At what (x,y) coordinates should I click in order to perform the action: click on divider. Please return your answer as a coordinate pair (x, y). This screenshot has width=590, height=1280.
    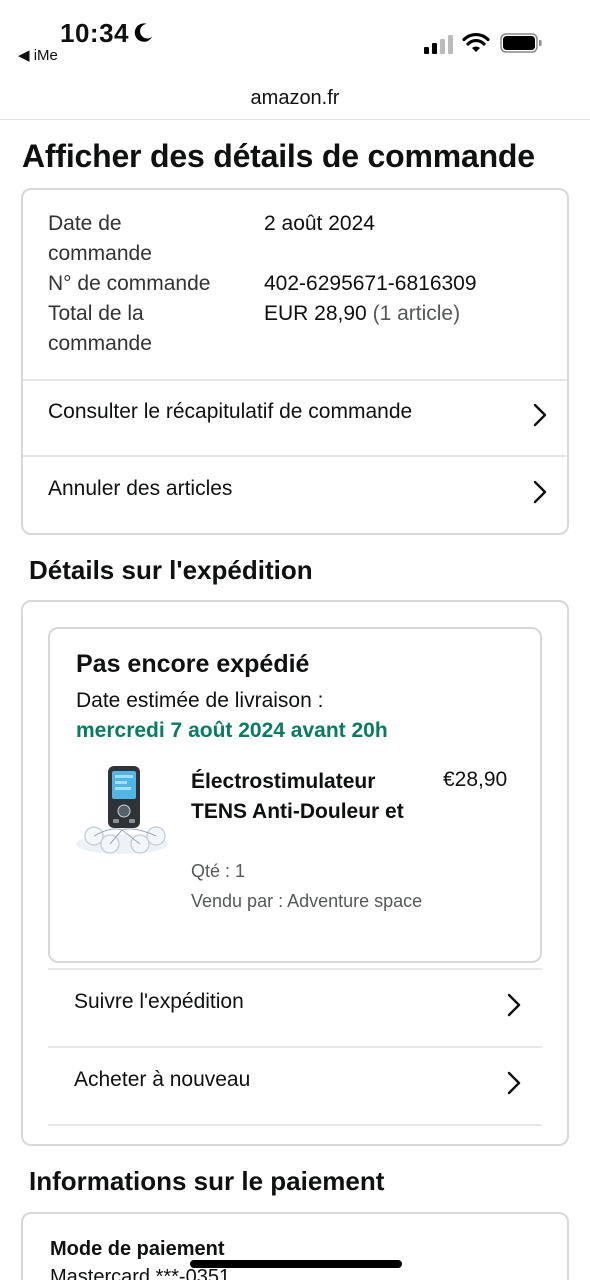
    Looking at the image, I should click on (295, 1125).